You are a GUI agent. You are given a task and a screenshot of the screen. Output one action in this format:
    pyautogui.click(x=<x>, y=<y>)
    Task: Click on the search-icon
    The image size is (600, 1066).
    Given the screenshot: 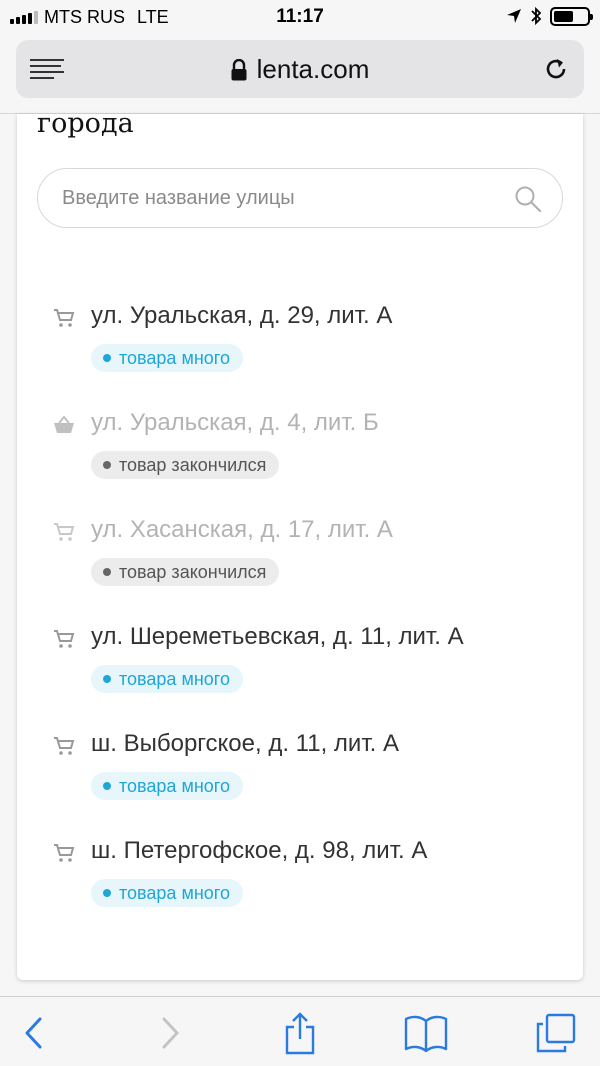 What is the action you would take?
    pyautogui.click(x=528, y=199)
    